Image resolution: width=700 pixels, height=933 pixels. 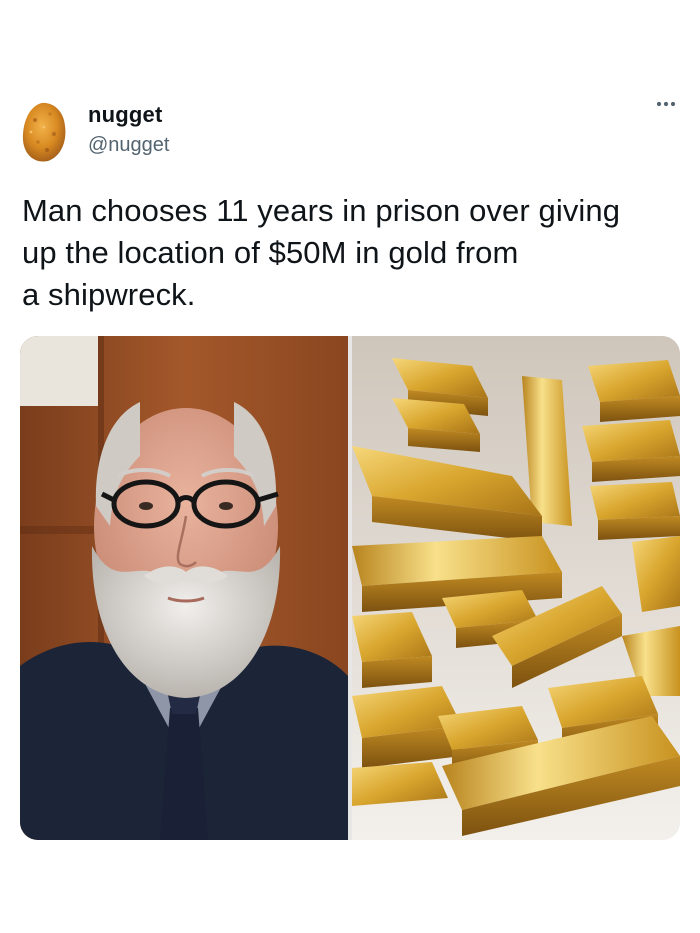 What do you see at coordinates (128, 145) in the screenshot?
I see `user-handle: @nugget` at bounding box center [128, 145].